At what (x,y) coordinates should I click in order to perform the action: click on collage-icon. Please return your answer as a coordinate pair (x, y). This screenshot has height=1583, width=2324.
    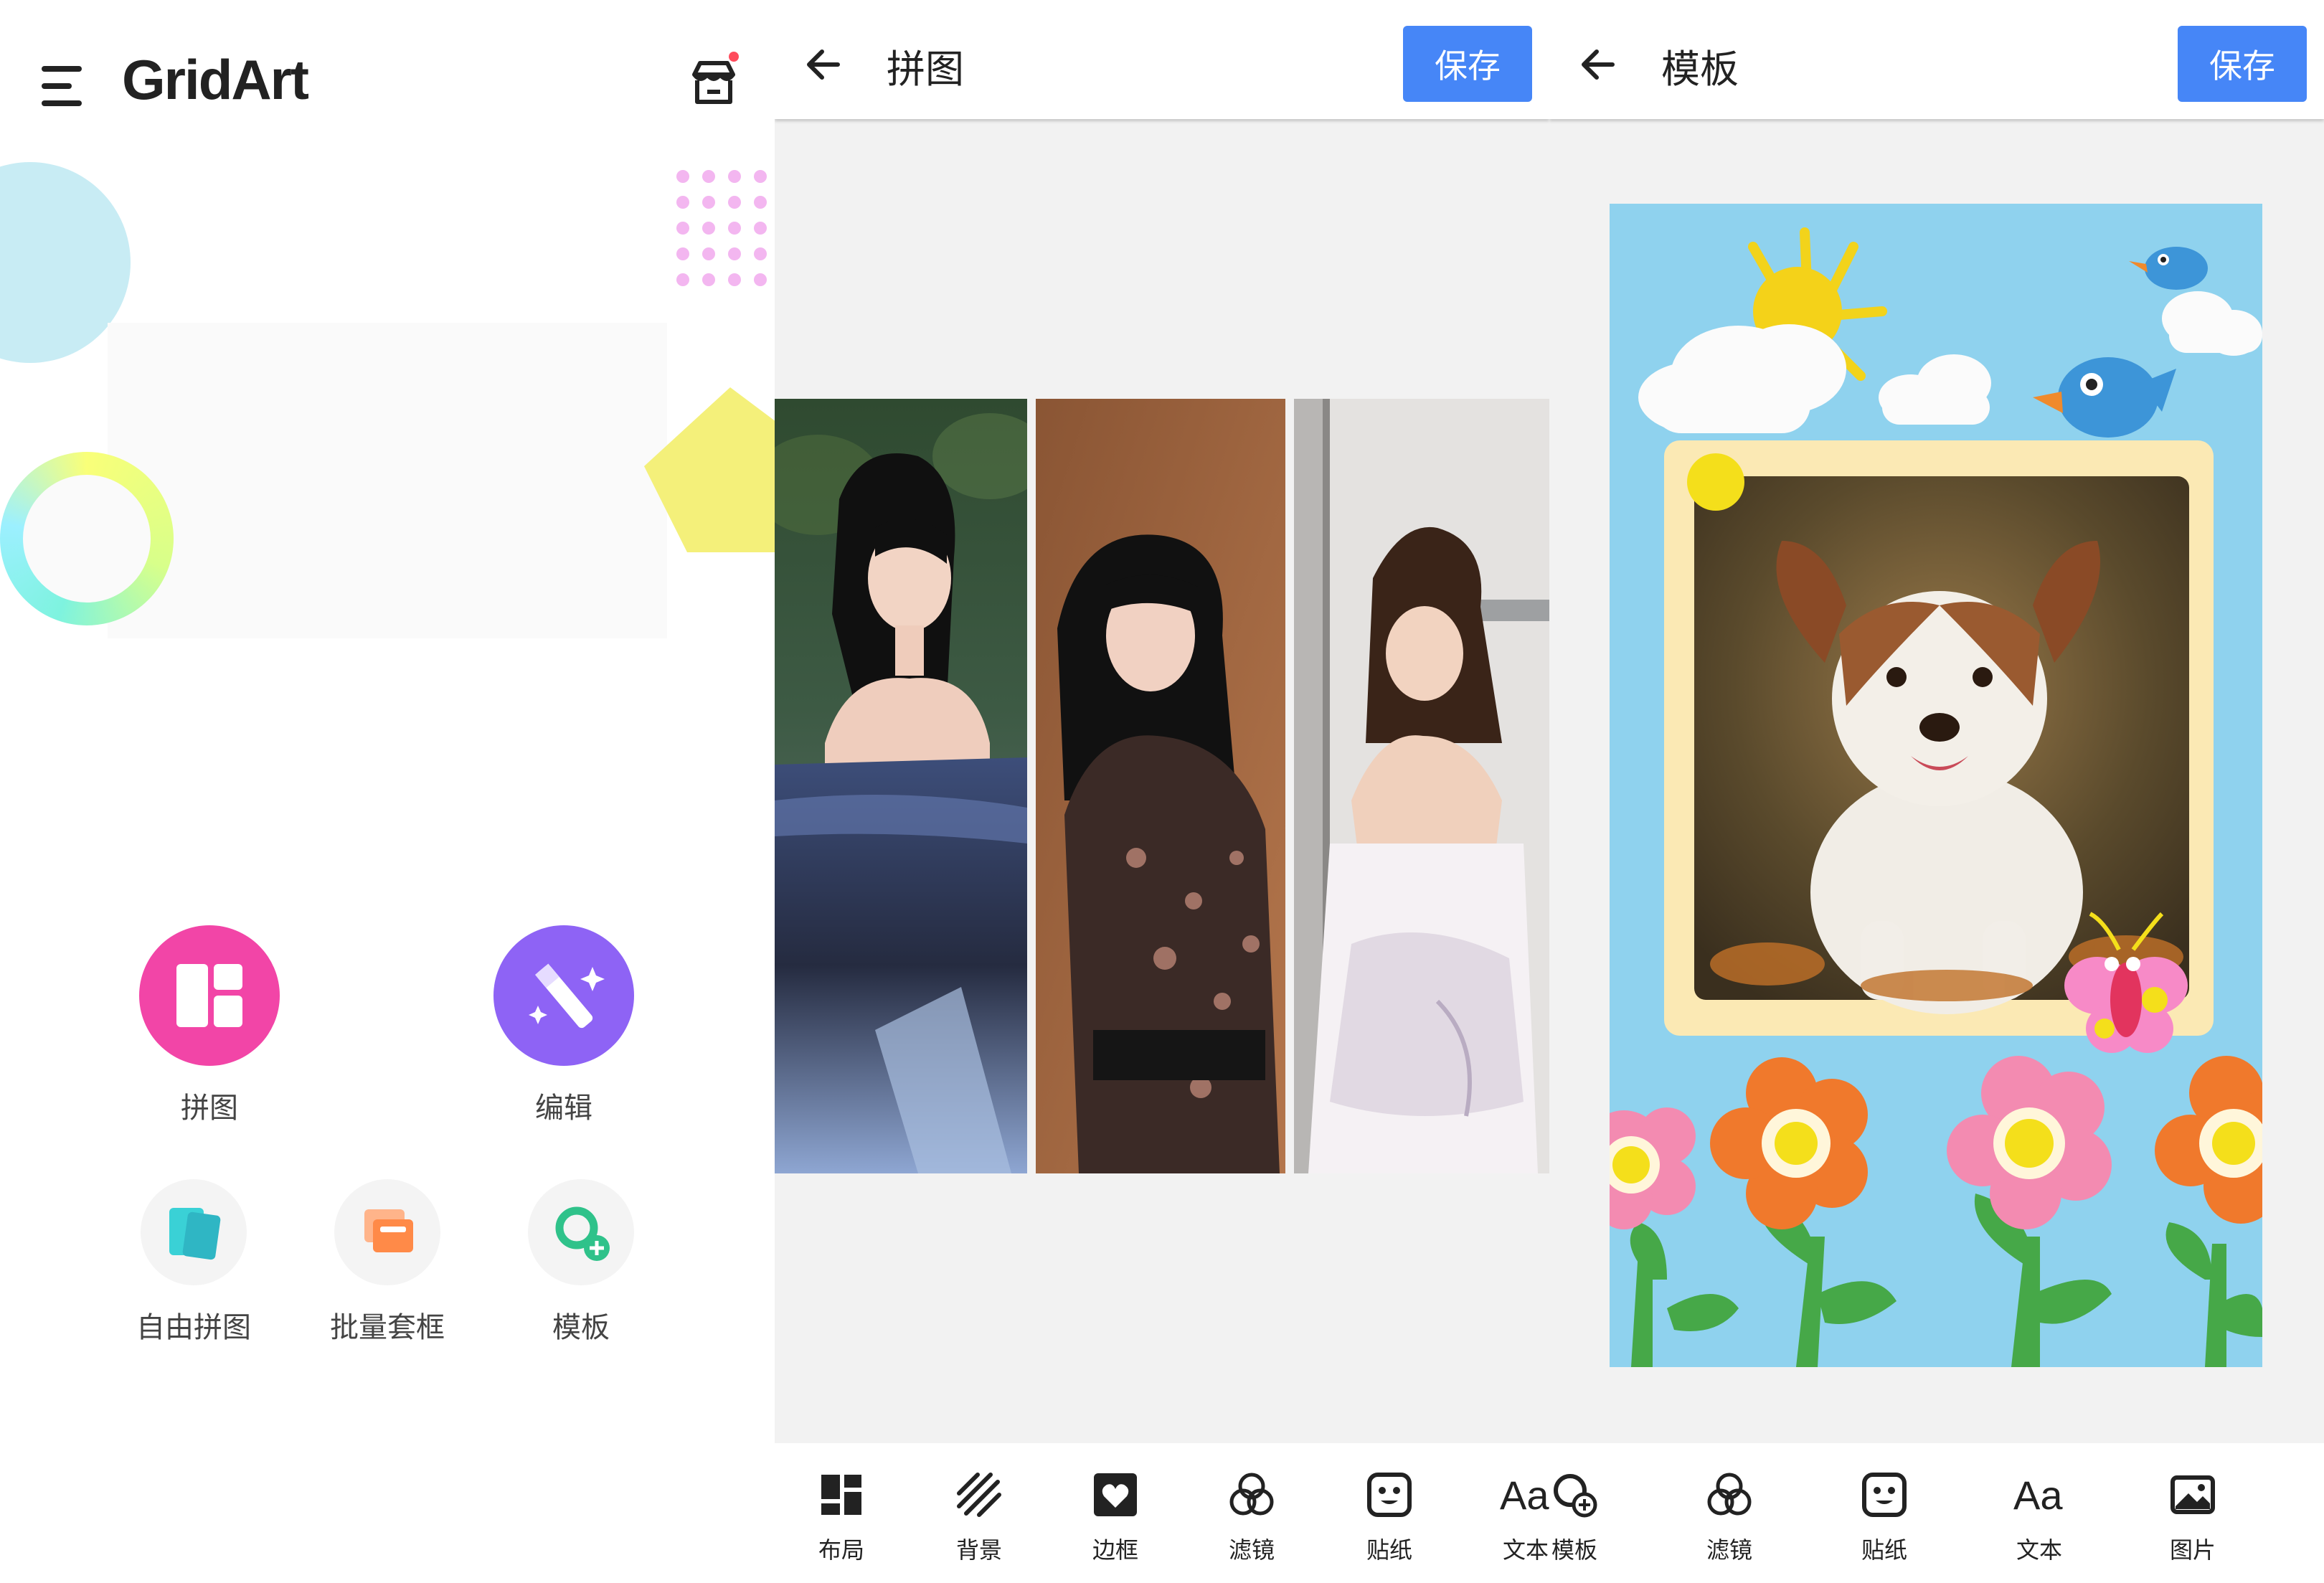
    Looking at the image, I should click on (209, 995).